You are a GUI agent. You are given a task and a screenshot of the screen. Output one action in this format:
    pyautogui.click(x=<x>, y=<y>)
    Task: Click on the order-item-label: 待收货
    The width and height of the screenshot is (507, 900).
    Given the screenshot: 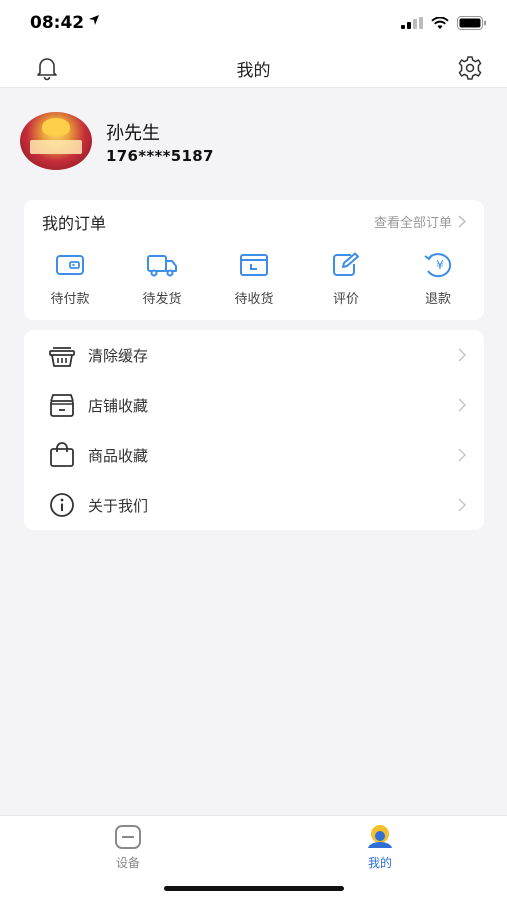 What is the action you would take?
    pyautogui.click(x=254, y=299)
    